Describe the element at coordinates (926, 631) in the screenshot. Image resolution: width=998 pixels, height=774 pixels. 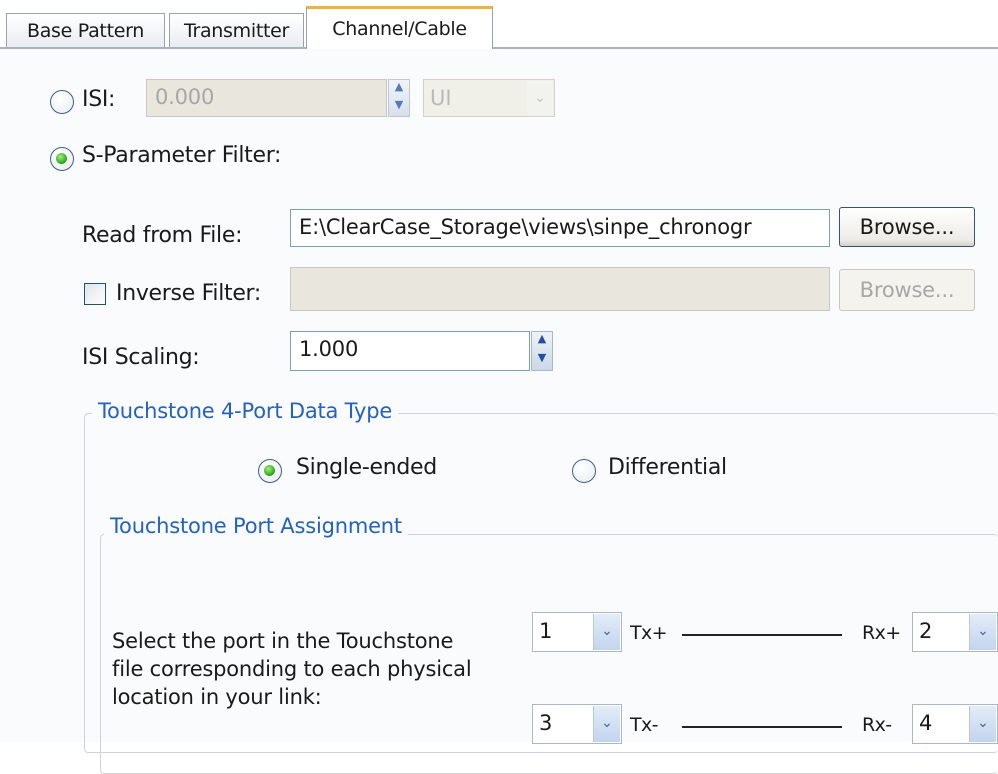
I see `rx-plus-port-value: 2` at that location.